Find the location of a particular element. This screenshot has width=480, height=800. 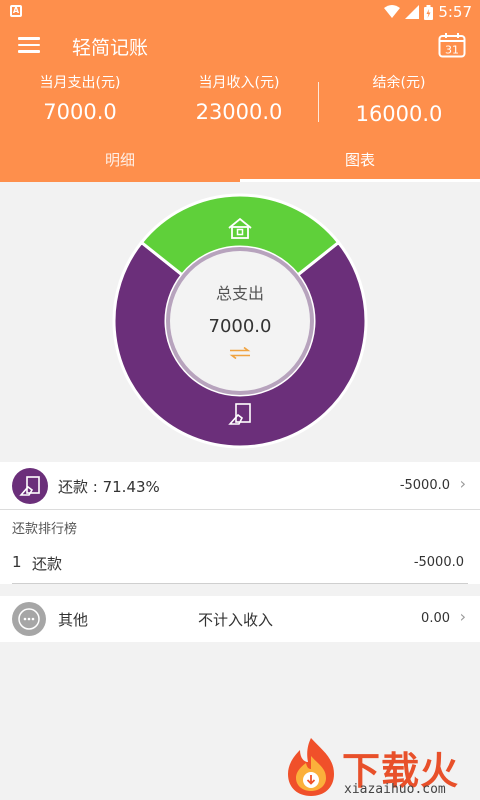

other-category-note: 不计入收入 is located at coordinates (236, 620).